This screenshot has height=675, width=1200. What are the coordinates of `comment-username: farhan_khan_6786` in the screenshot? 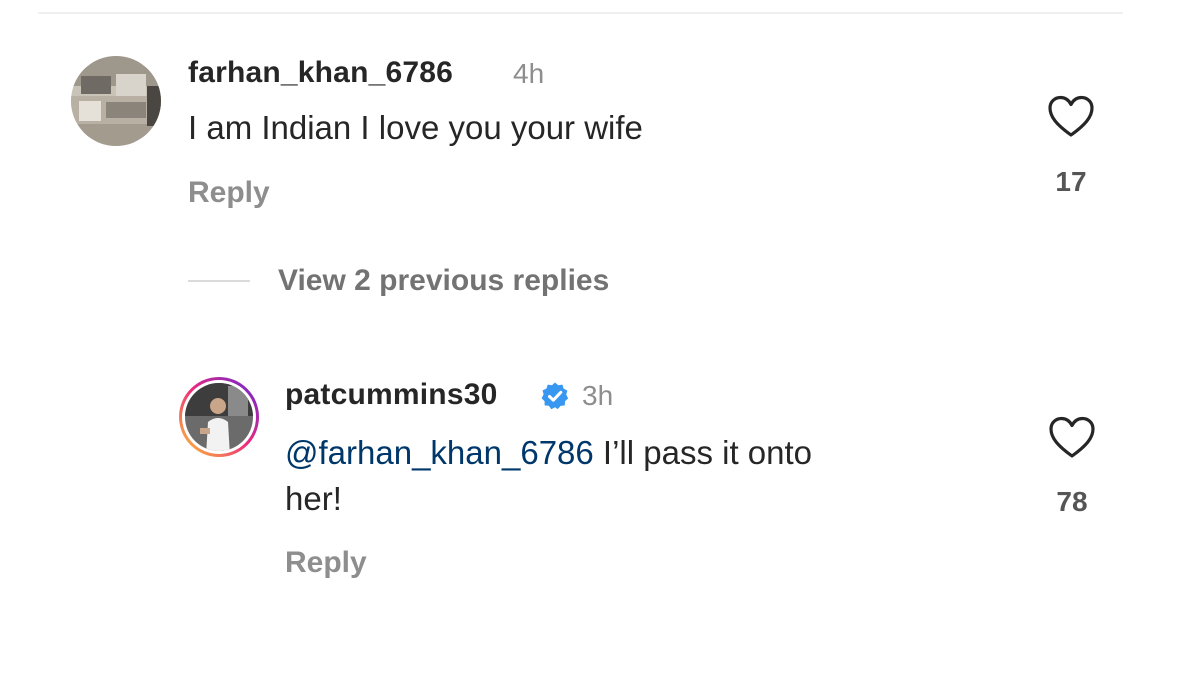 It's located at (320, 73).